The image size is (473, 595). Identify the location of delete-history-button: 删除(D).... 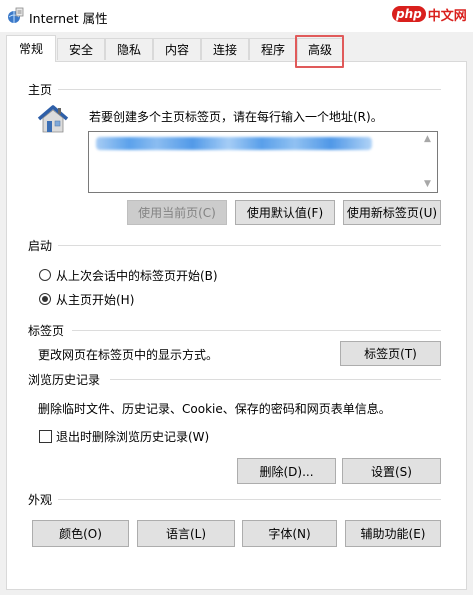
(286, 471).